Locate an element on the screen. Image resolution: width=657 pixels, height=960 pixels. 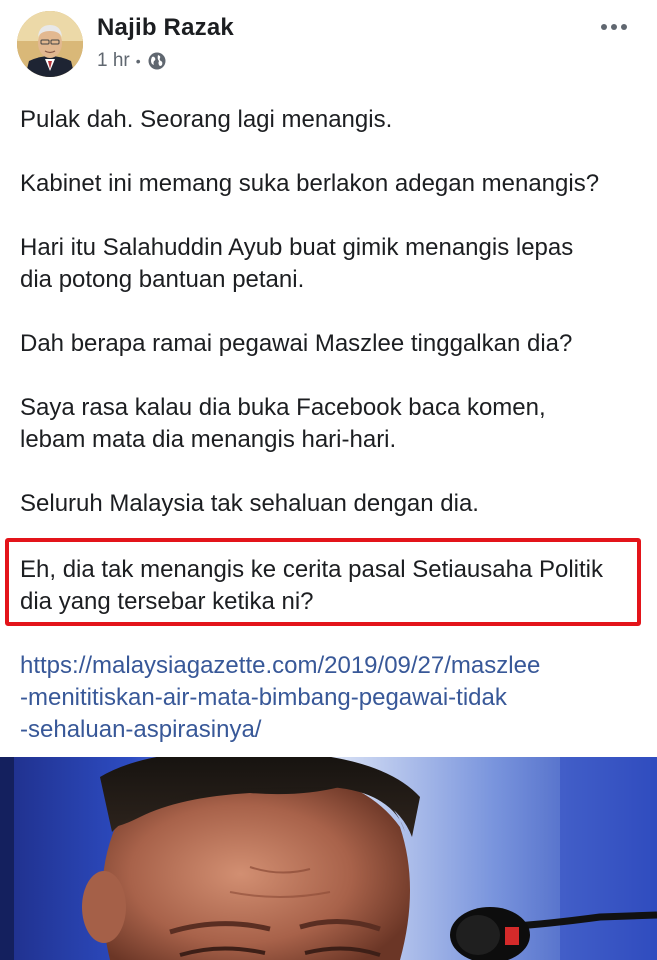
avatar is located at coordinates (50, 44).